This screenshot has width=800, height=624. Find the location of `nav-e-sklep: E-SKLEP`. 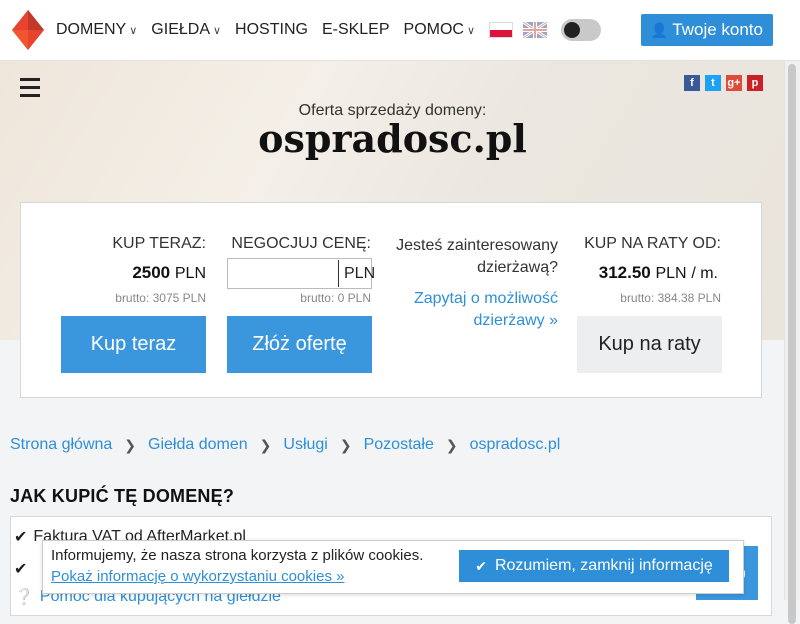

nav-e-sklep: E-SKLEP is located at coordinates (356, 30).